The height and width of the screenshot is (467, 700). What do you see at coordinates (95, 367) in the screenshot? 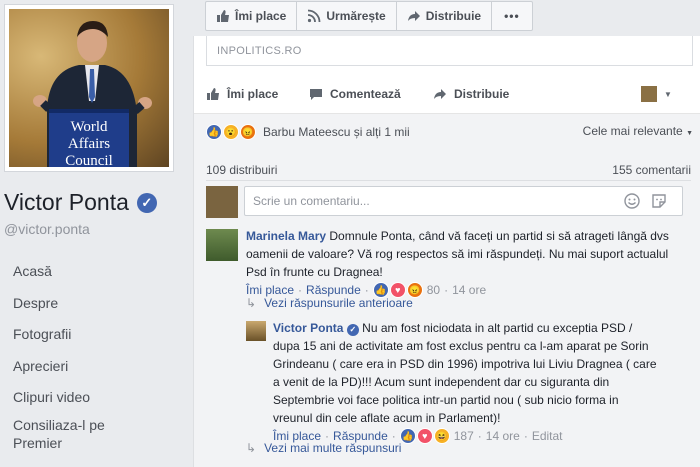
I see `sidebar-item-likes: Aprecieri` at bounding box center [95, 367].